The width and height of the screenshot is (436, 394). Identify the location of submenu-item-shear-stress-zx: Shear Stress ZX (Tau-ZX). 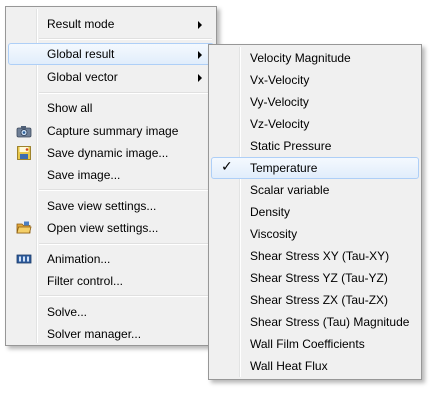
(315, 300).